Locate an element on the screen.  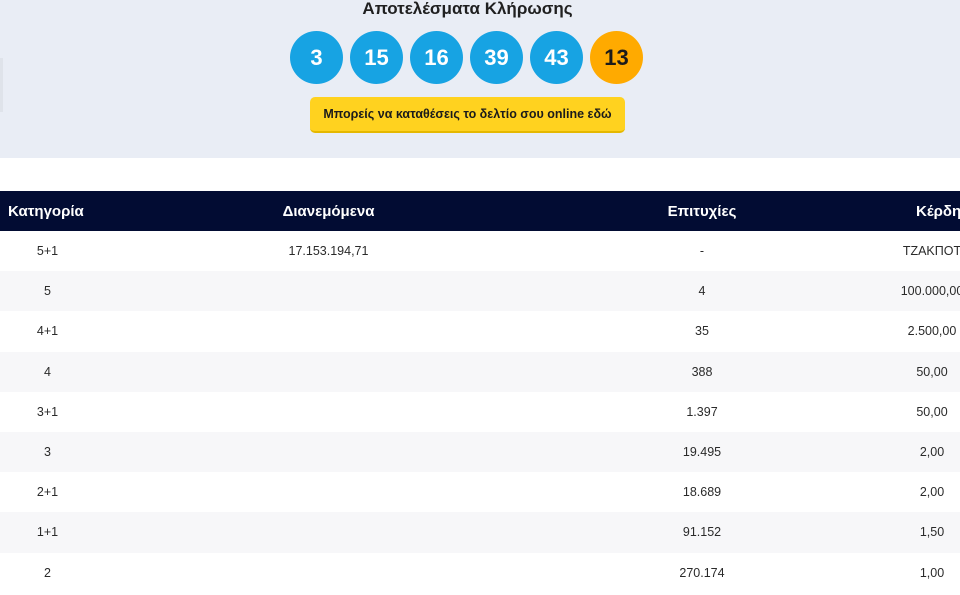
cell-category: 4 is located at coordinates (47, 371).